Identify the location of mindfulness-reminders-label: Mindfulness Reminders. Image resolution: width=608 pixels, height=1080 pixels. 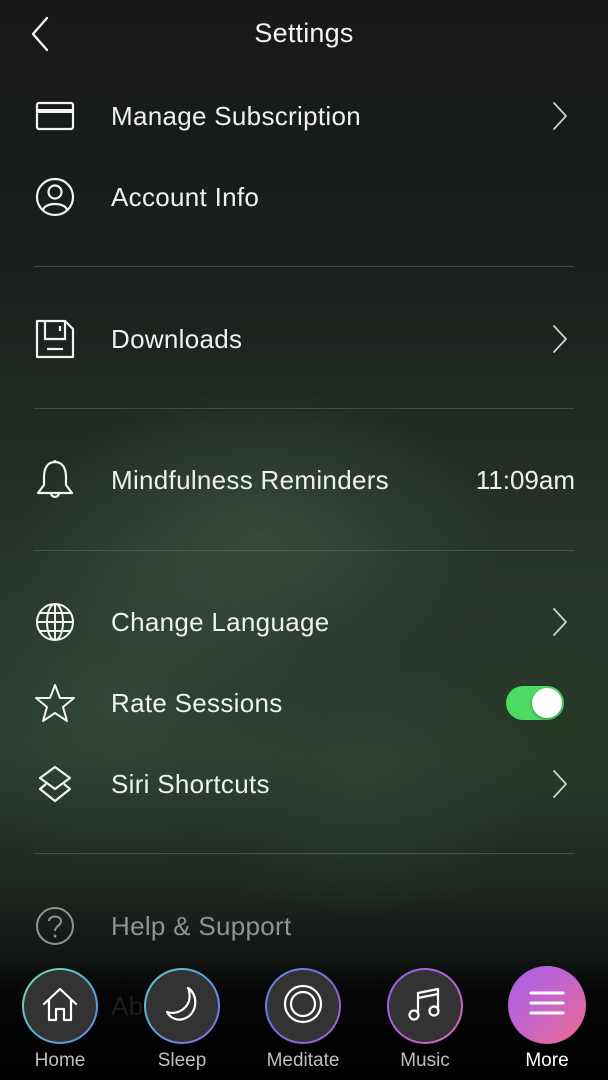
(250, 479).